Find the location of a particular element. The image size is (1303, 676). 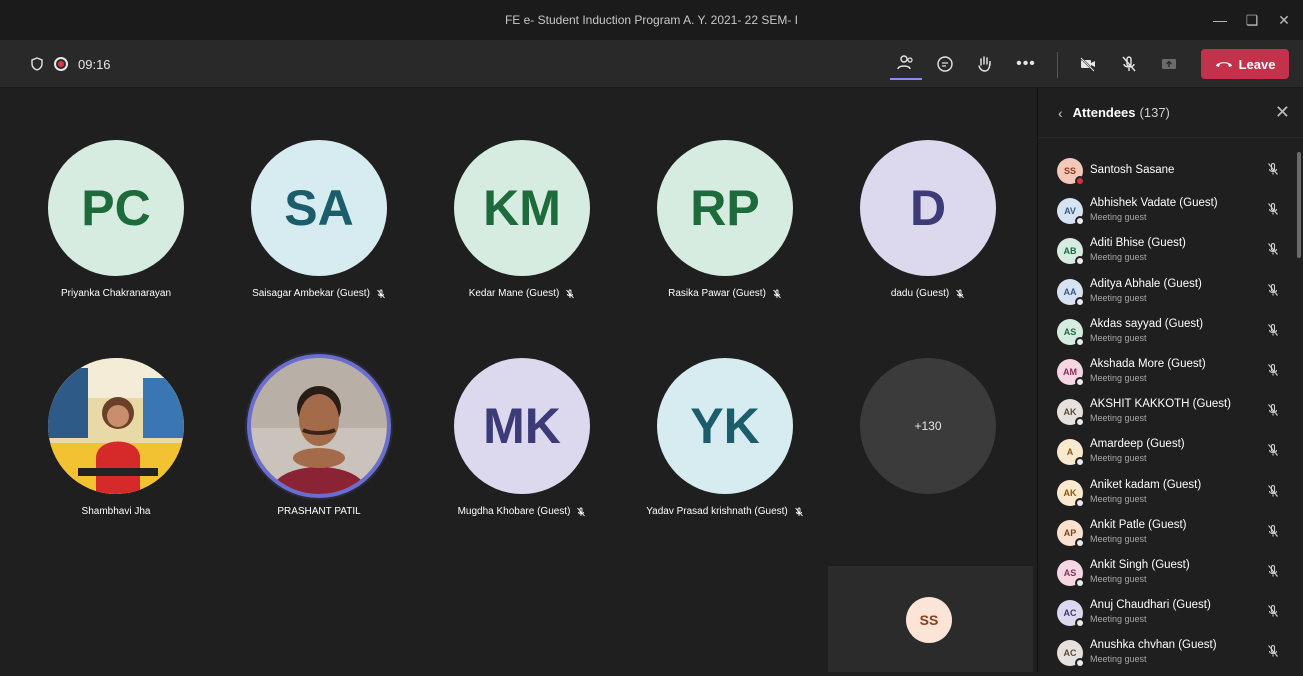

attendee-avatar: AA is located at coordinates (1071, 292).